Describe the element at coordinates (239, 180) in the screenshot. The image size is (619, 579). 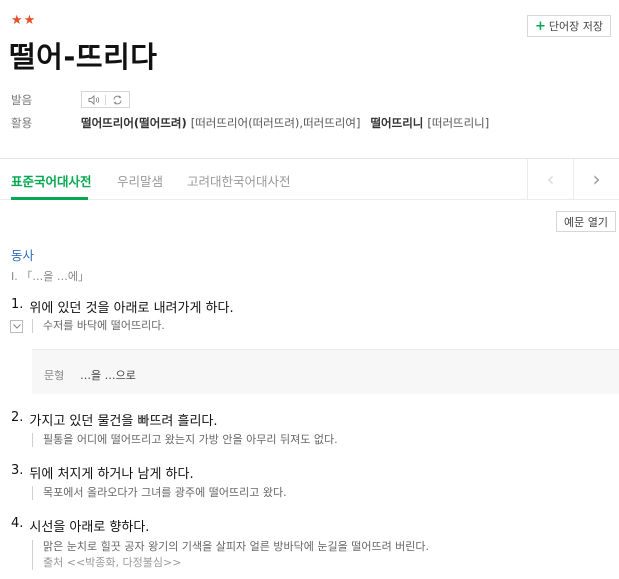
I see `tab-korea-univ-dictionary: 고려대한국어대사전` at that location.